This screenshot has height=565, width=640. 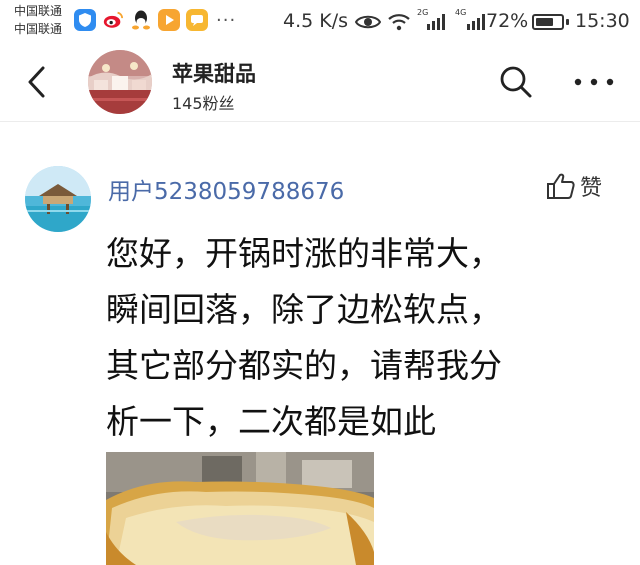 I want to click on comment-username: 用户5238059788676, so click(x=226, y=189).